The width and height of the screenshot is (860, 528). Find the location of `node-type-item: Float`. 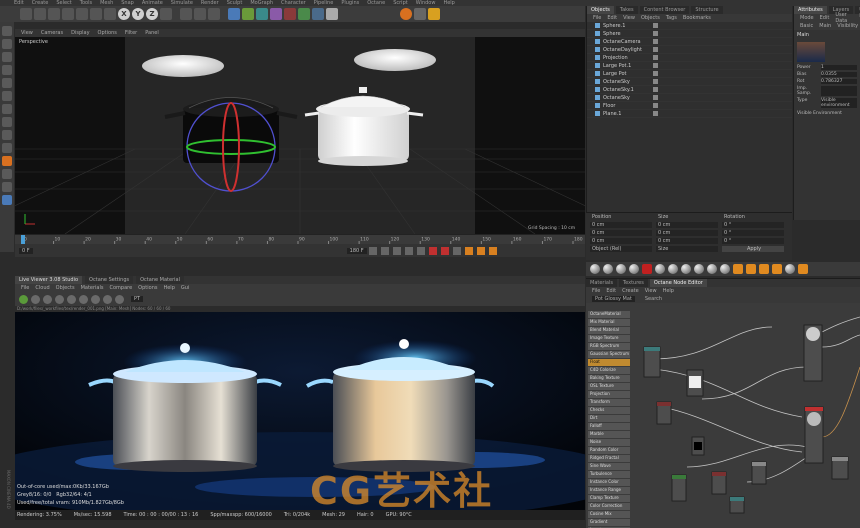

node-type-item: Float is located at coordinates (609, 362).